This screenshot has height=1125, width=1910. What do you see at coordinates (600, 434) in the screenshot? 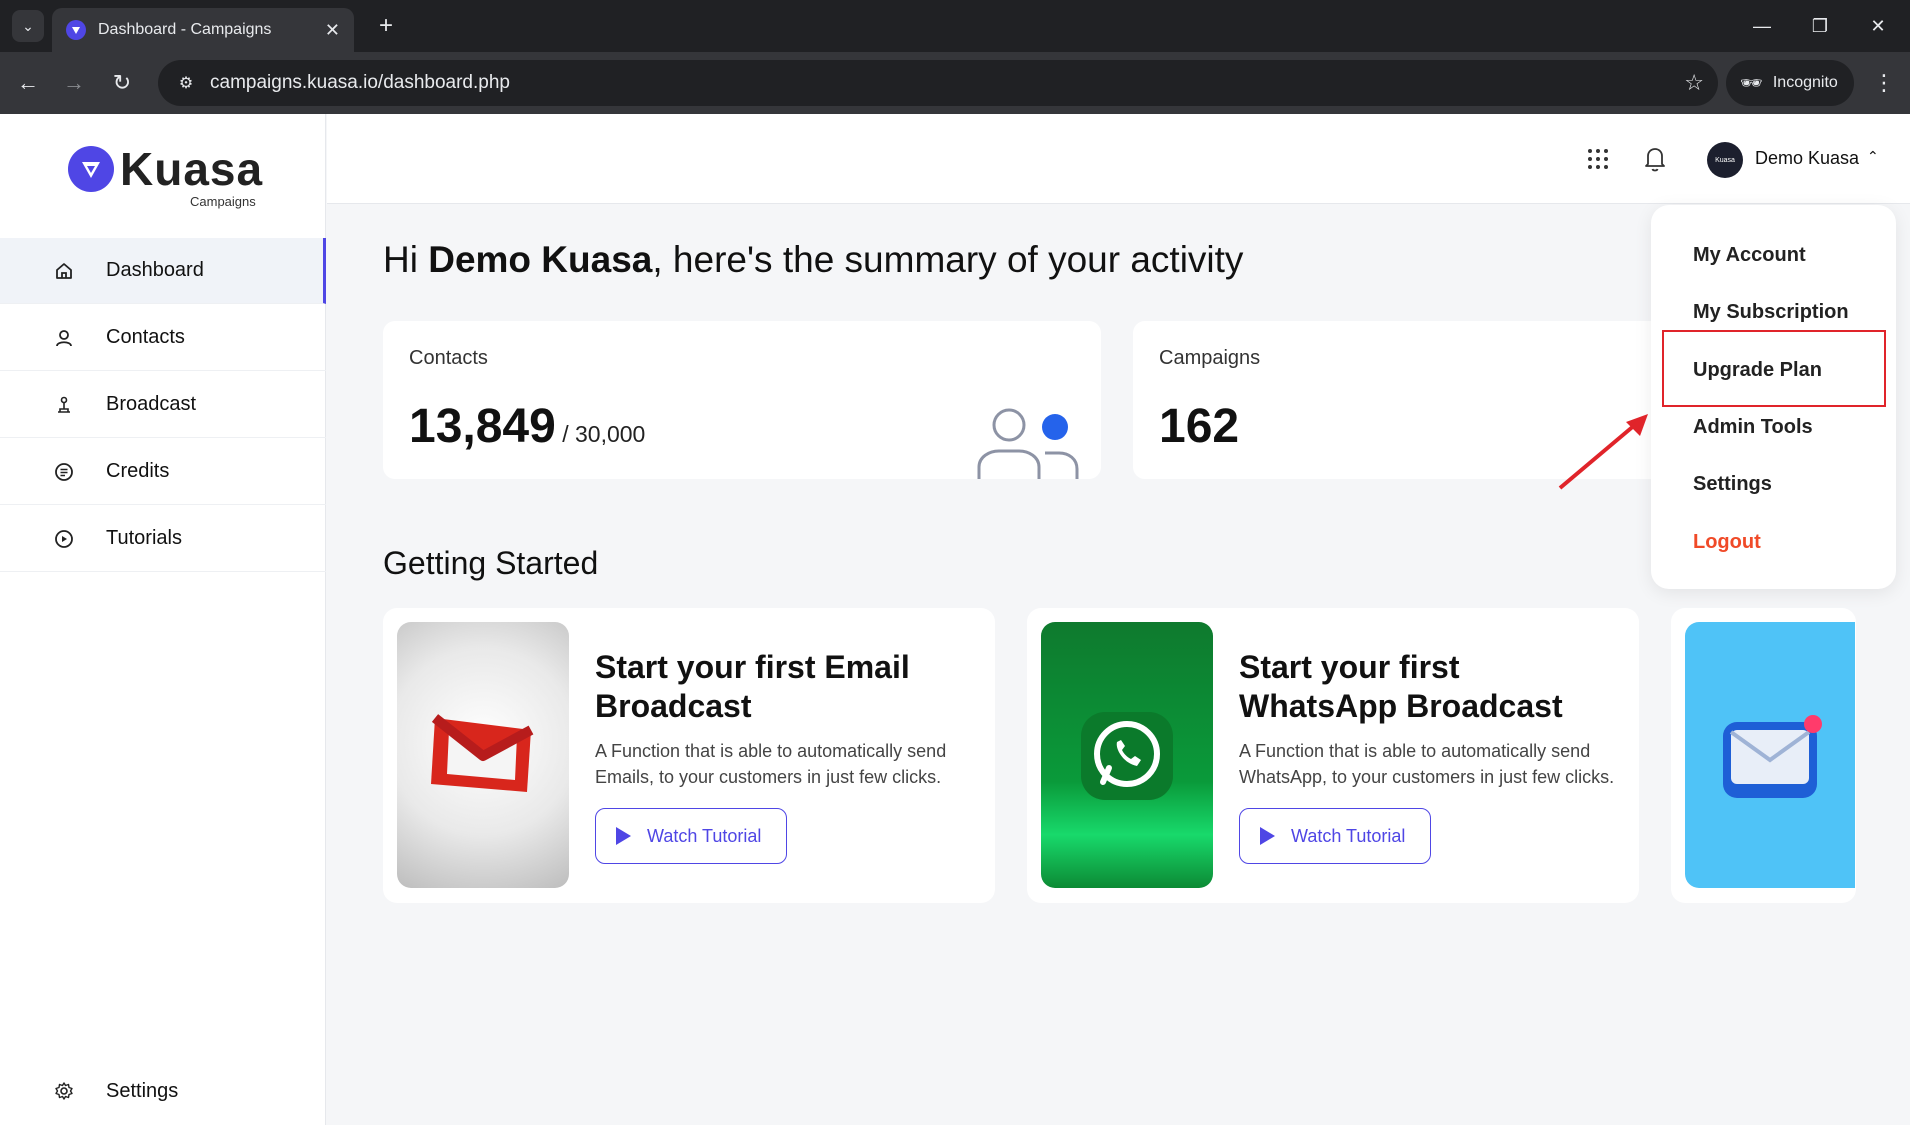
I see `contacts-total: / 30,000` at bounding box center [600, 434].